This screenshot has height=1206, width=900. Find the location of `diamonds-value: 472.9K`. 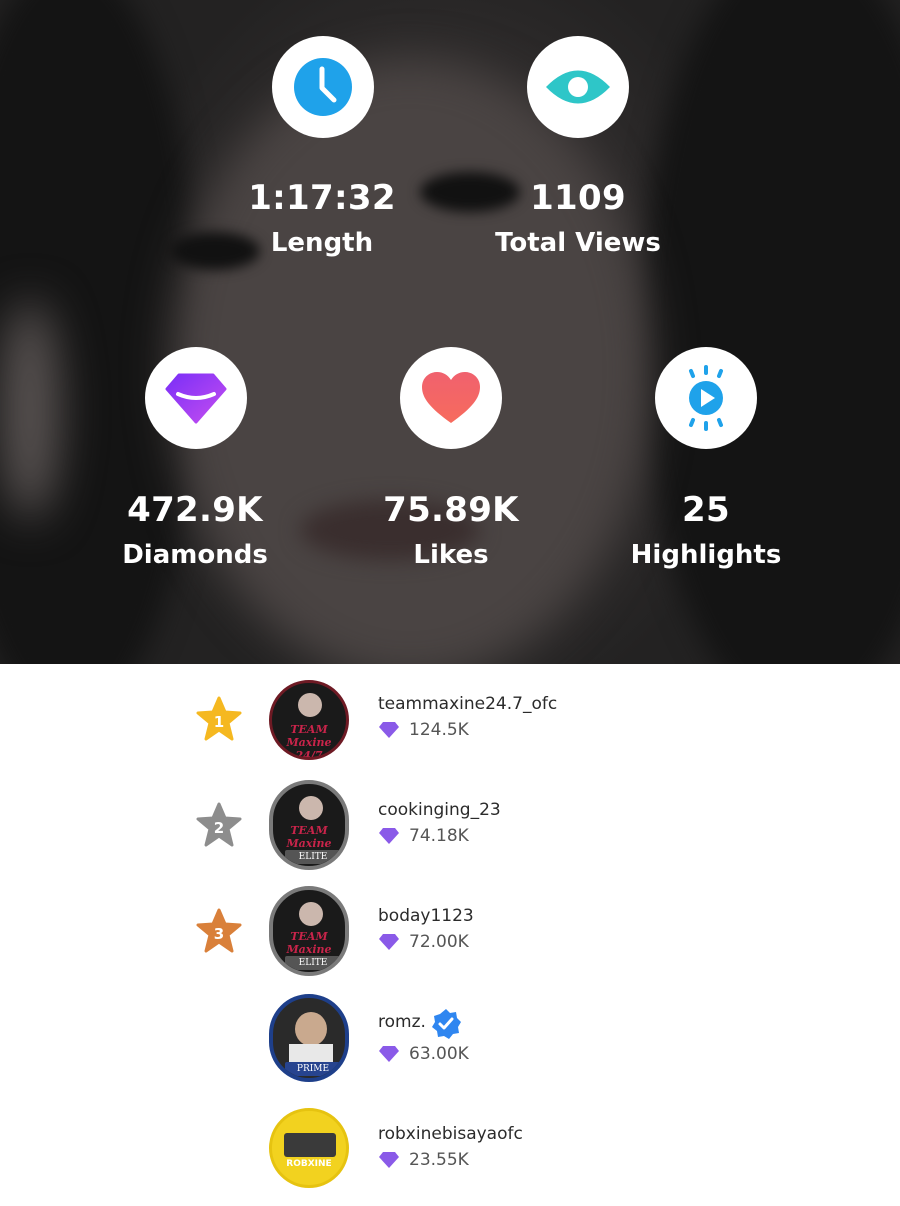

diamonds-value: 472.9K is located at coordinates (195, 510).